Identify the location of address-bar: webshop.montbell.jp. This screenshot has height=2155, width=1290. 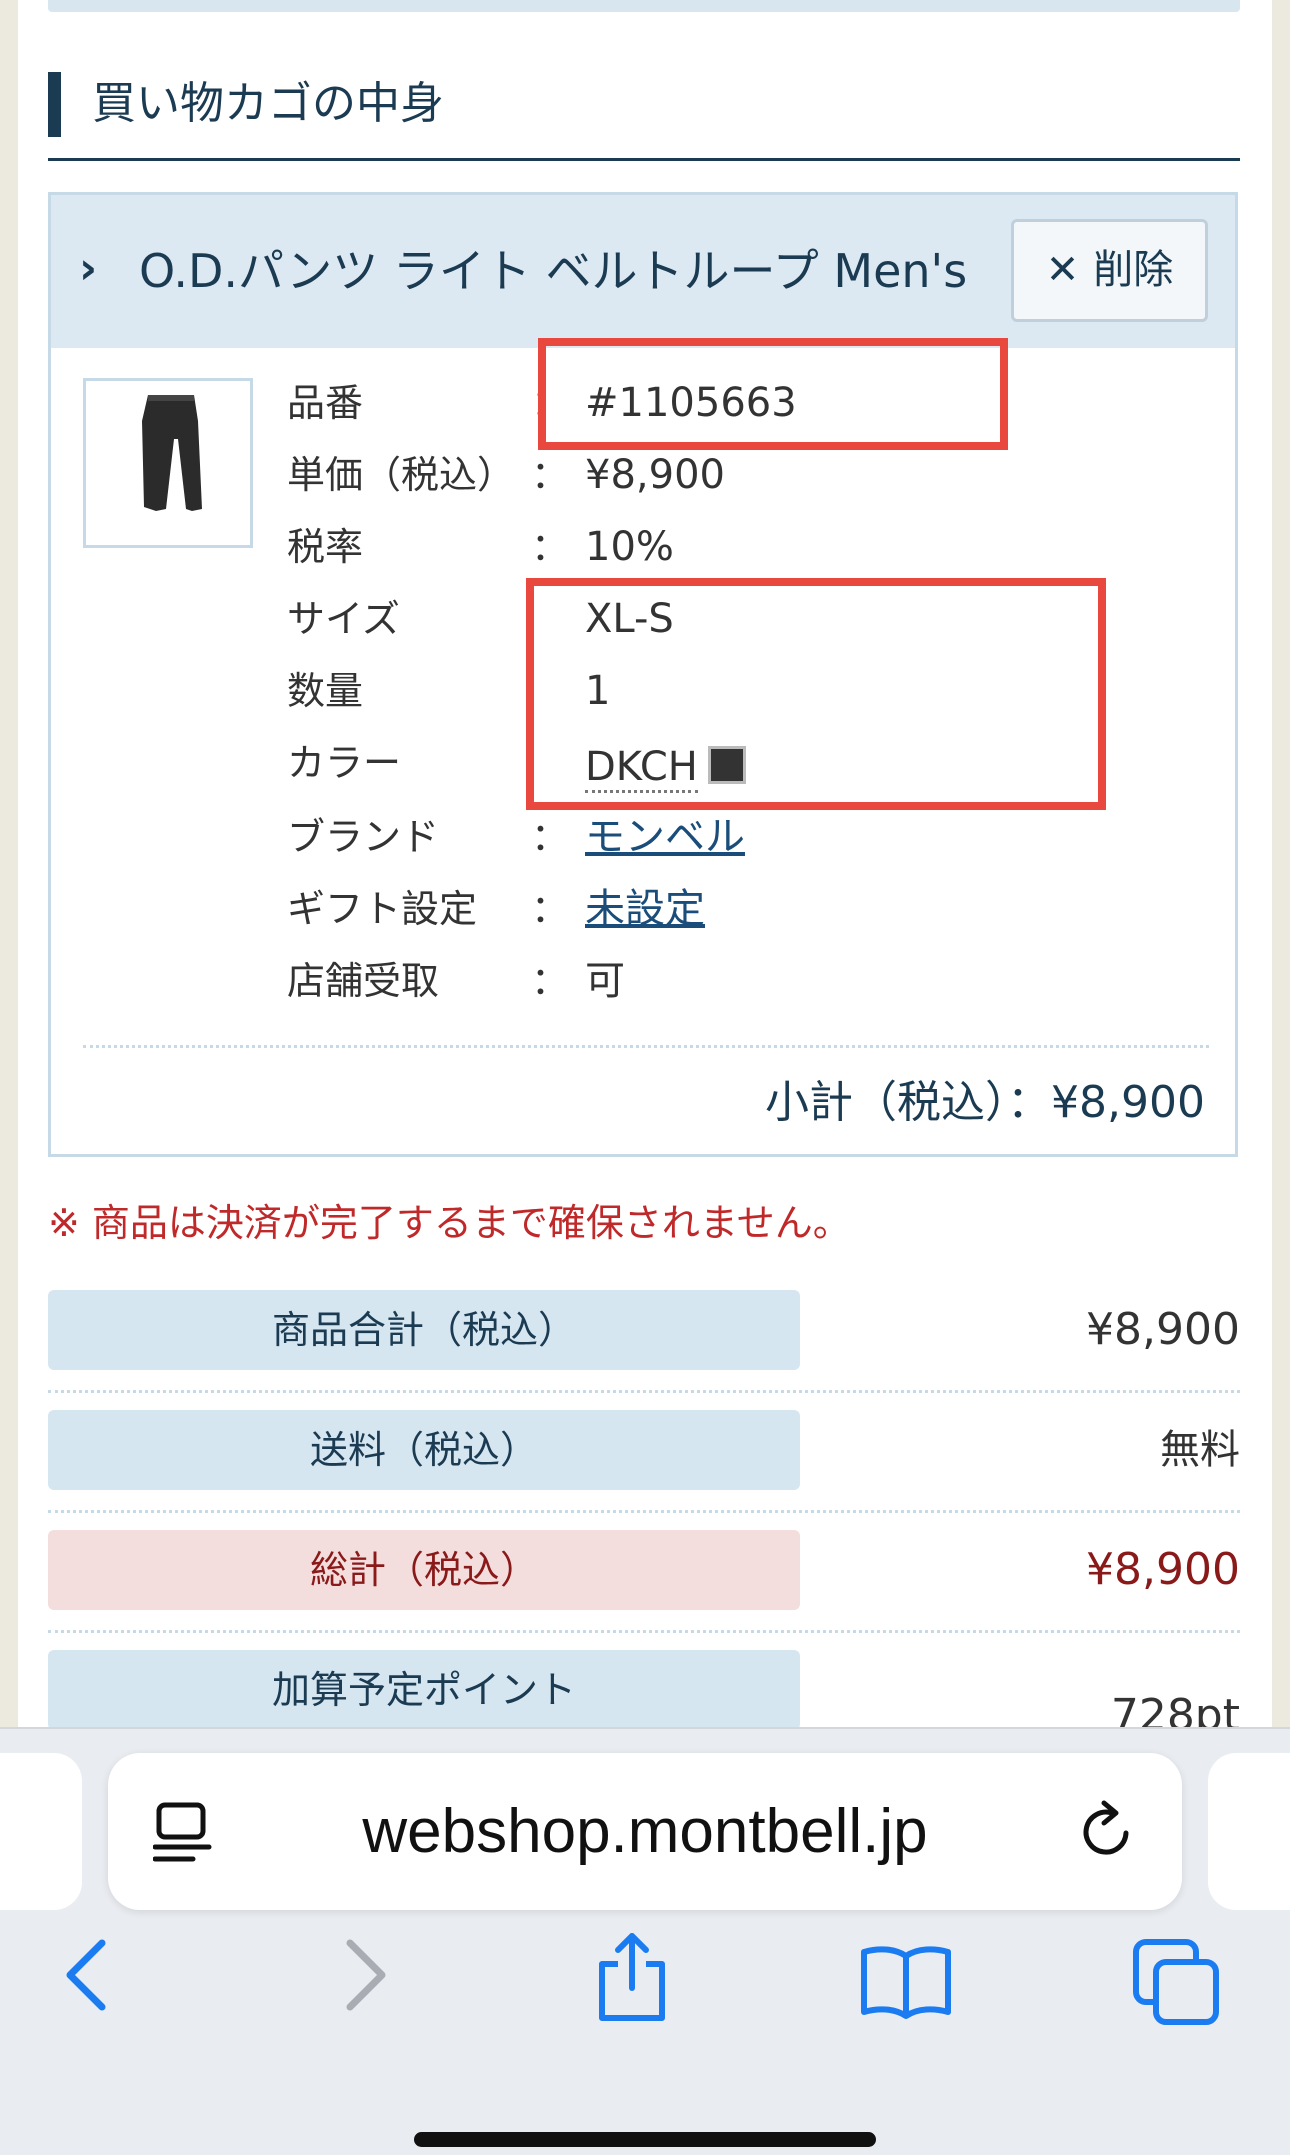
(645, 1831).